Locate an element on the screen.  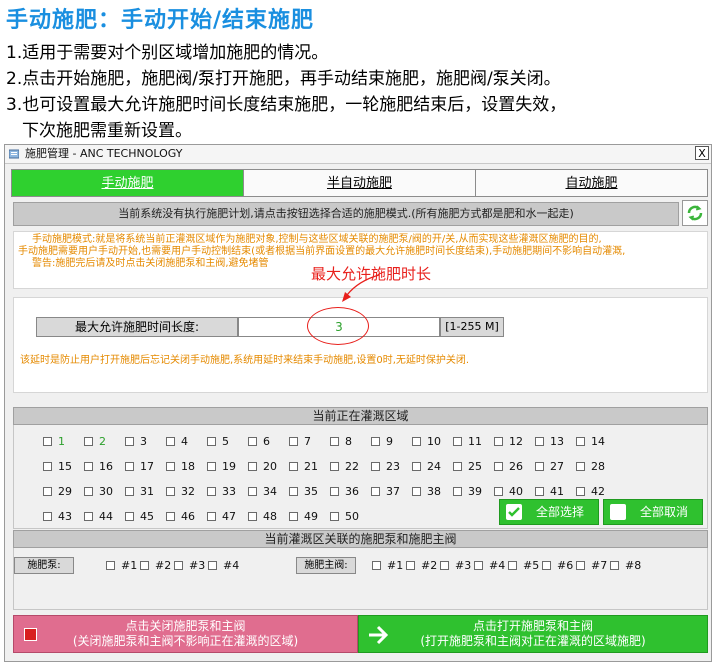
zone-checkbox: 14 is located at coordinates (596, 441).